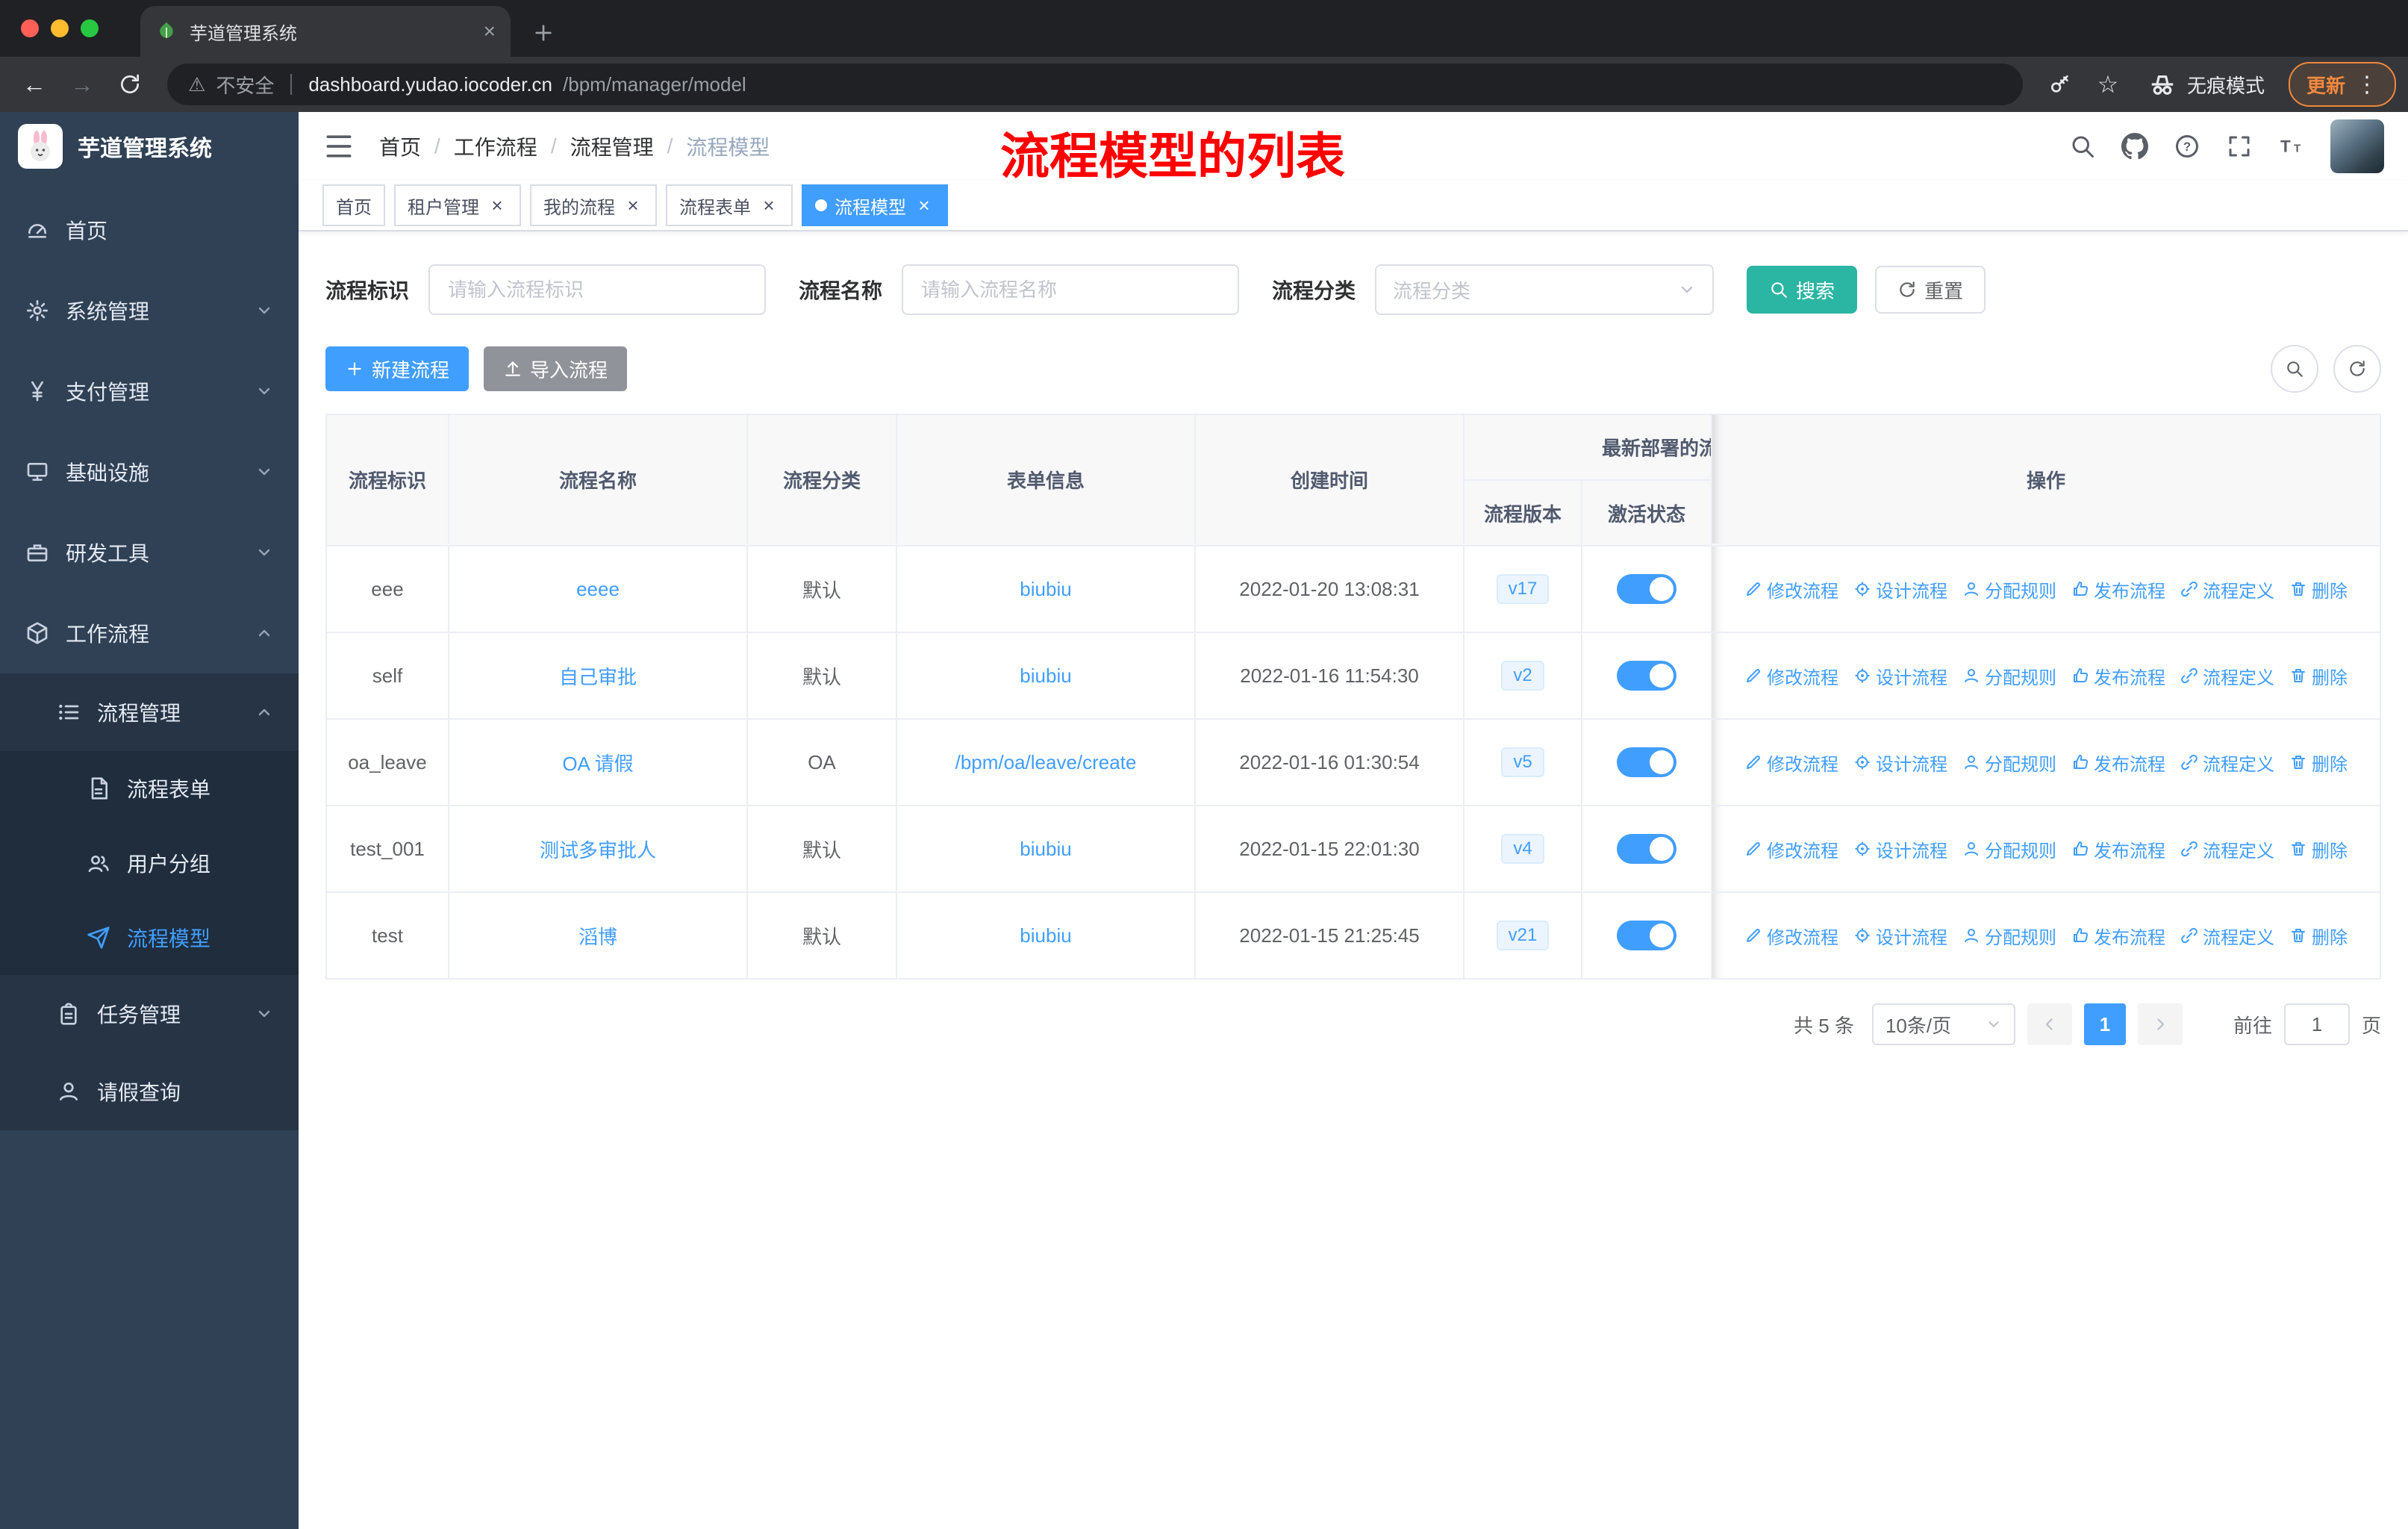  What do you see at coordinates (149, 633) in the screenshot?
I see `sidebar-item-workflow: 工作流程` at bounding box center [149, 633].